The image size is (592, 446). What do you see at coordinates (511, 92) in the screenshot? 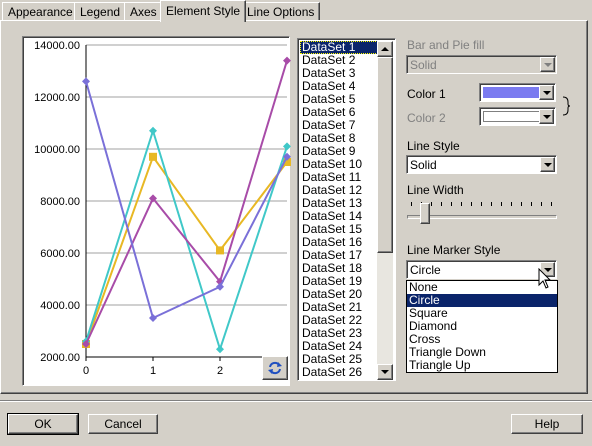
I see `color1-swatch` at bounding box center [511, 92].